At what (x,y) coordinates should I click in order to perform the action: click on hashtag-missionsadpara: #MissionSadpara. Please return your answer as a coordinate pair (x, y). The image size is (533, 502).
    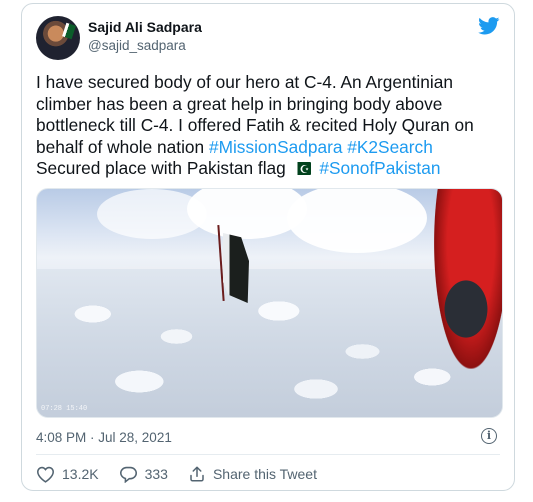
    Looking at the image, I should click on (276, 147).